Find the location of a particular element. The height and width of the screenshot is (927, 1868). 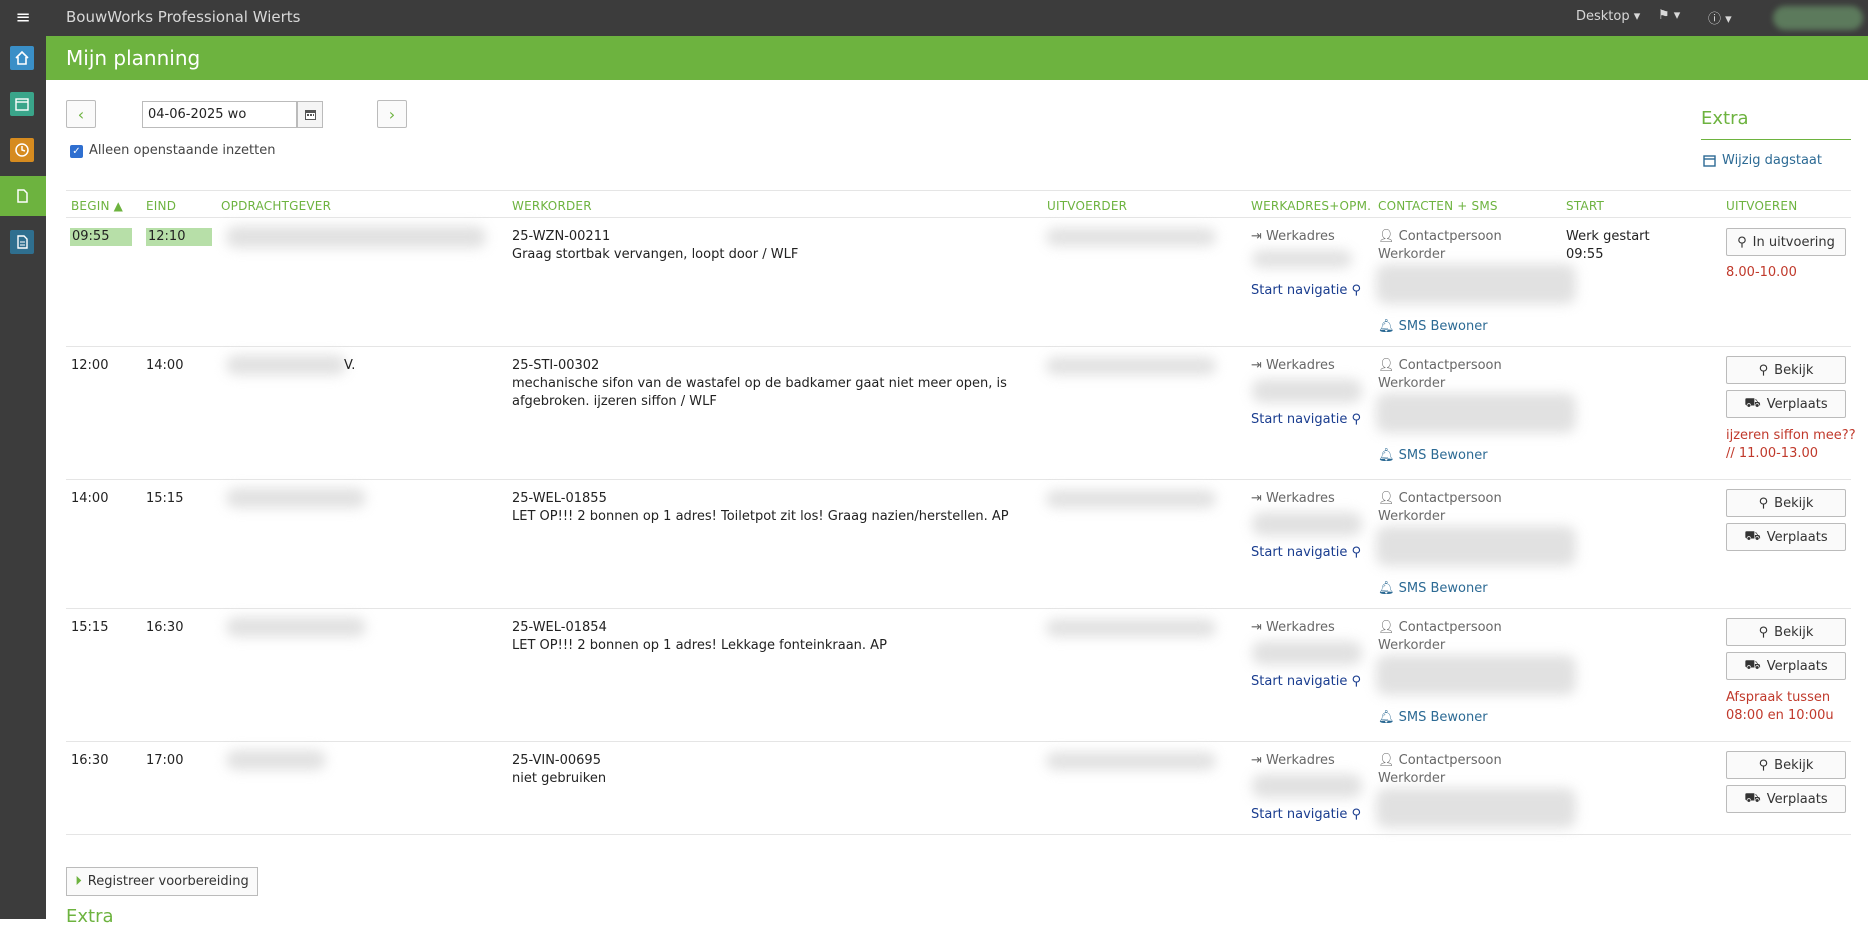

row-begin: 14:00 is located at coordinates (90, 498).